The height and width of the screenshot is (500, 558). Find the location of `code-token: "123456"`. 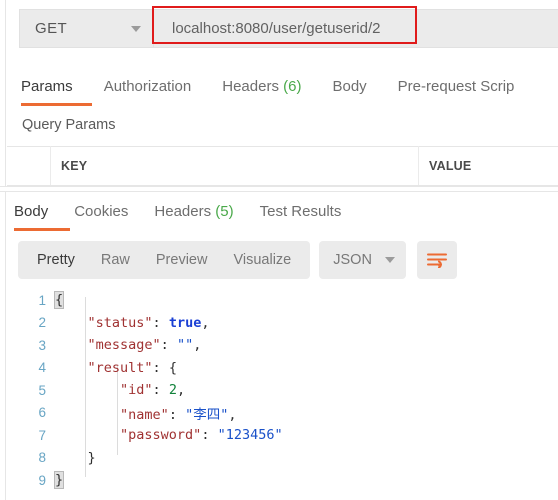

code-token: "123456" is located at coordinates (250, 435).